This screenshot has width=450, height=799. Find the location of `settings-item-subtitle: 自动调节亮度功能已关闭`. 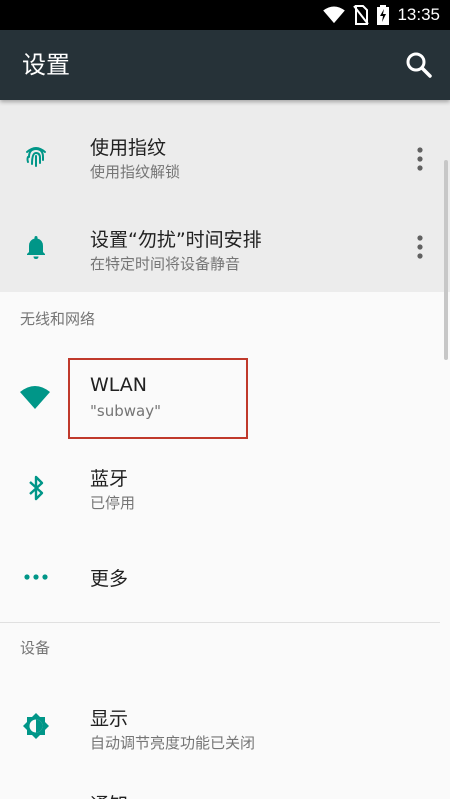

settings-item-subtitle: 自动调节亮度功能已关闭 is located at coordinates (173, 743).